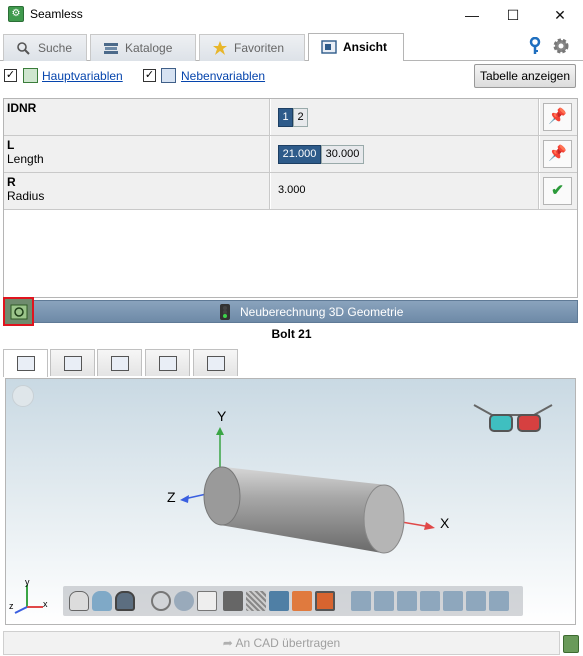 The width and height of the screenshot is (583, 656). I want to click on tab-component-view, so click(119, 362).